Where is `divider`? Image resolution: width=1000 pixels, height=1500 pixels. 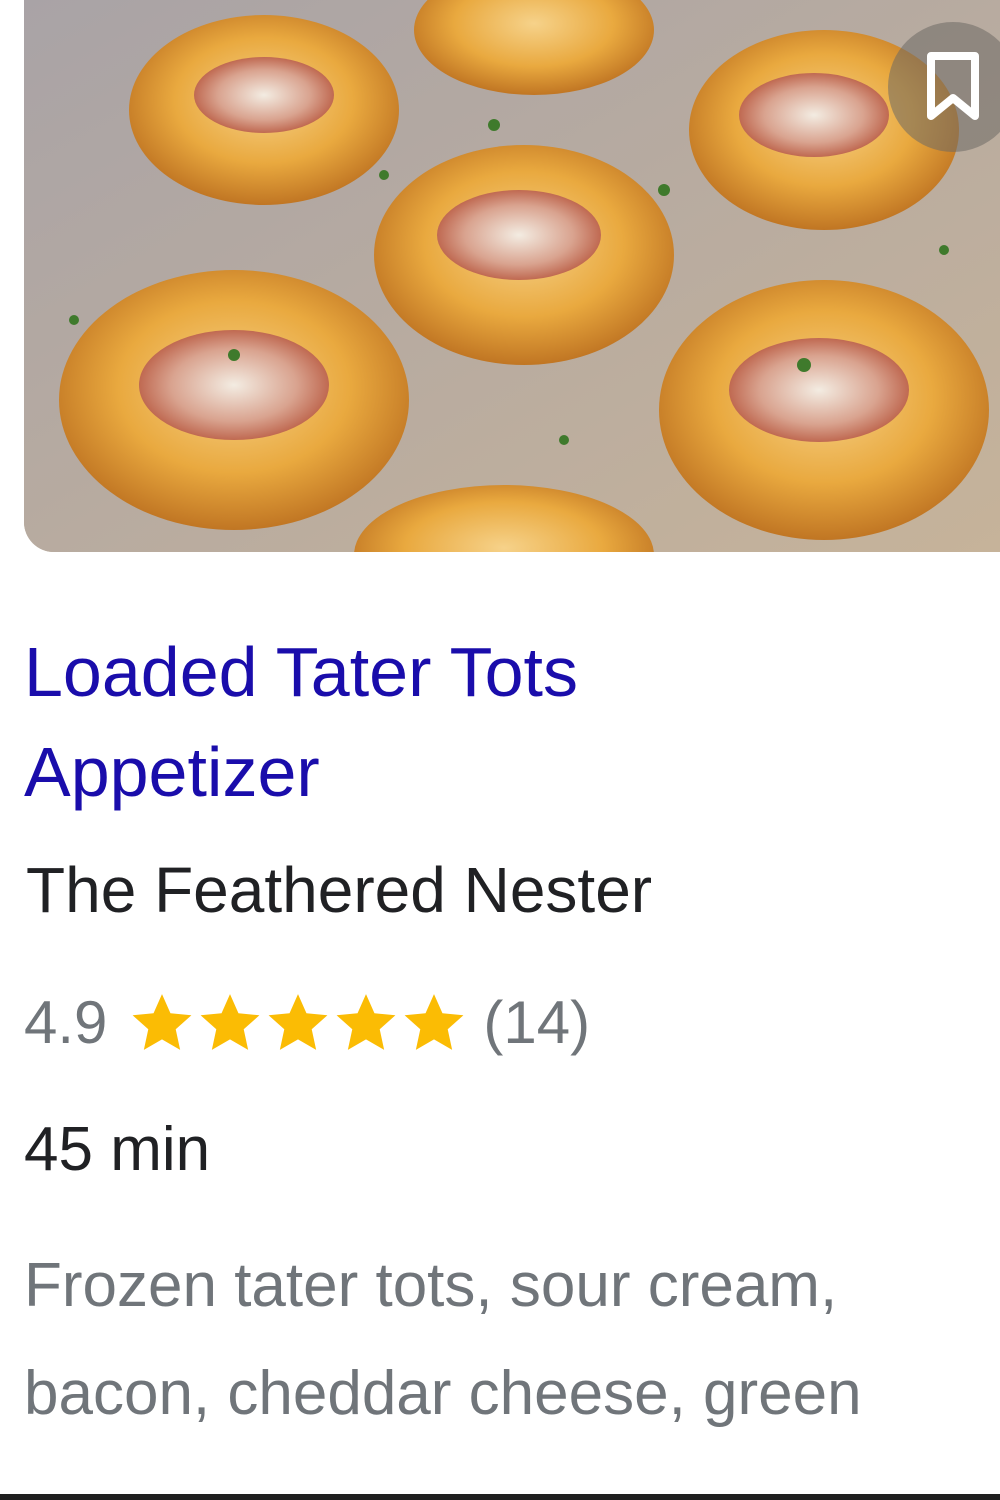
divider is located at coordinates (500, 1497).